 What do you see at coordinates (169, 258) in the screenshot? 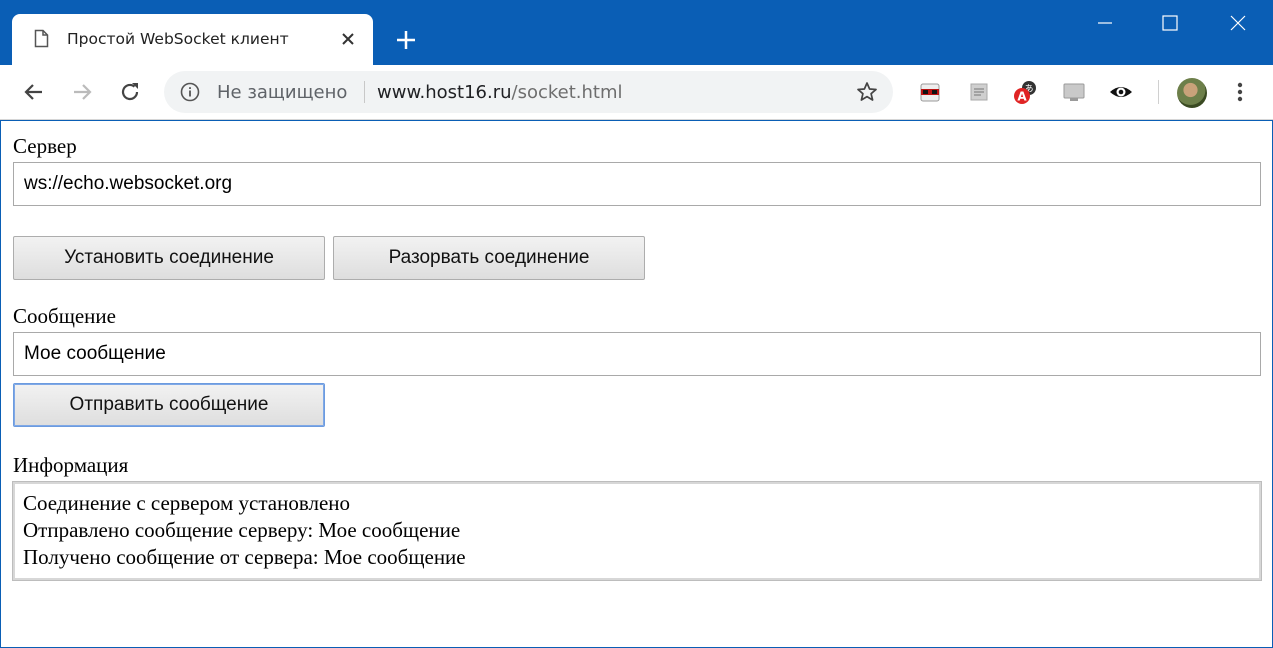
I see `connect-button: Установить соединение` at bounding box center [169, 258].